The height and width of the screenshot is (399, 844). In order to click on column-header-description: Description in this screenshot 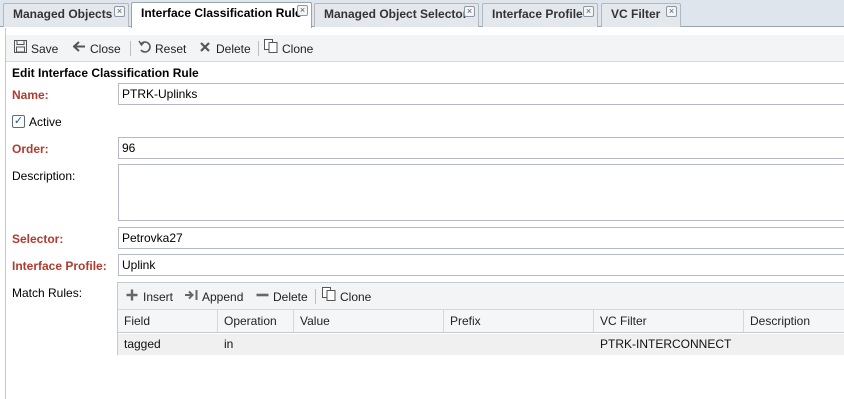, I will do `click(794, 321)`.